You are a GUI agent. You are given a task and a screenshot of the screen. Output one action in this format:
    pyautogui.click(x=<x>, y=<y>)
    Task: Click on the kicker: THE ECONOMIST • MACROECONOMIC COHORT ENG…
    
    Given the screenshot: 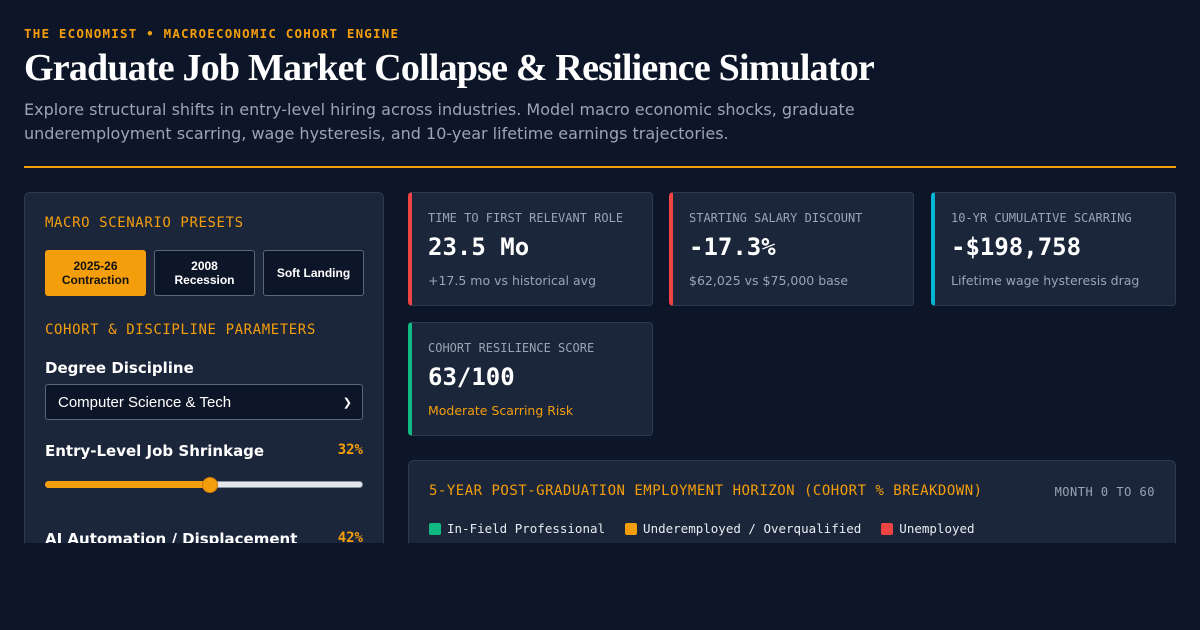 What is the action you would take?
    pyautogui.click(x=212, y=33)
    